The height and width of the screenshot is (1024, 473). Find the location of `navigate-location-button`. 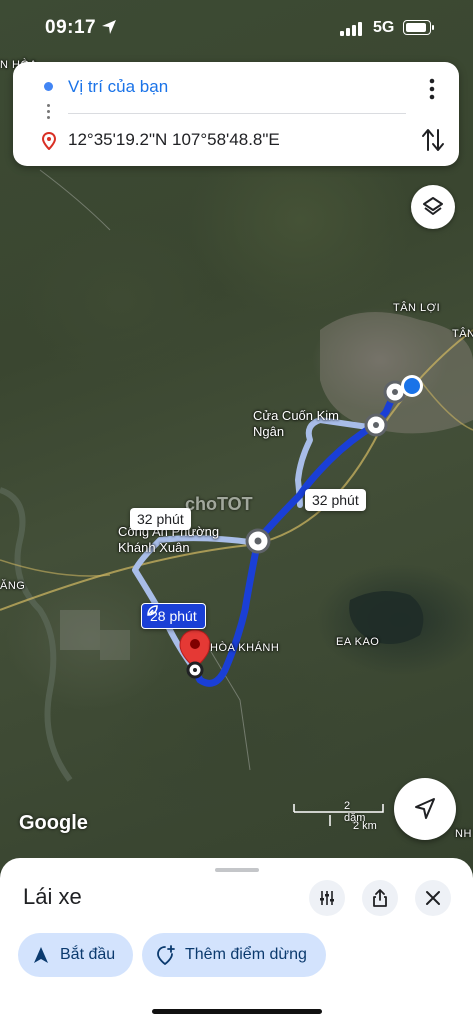

navigate-location-button is located at coordinates (425, 809).